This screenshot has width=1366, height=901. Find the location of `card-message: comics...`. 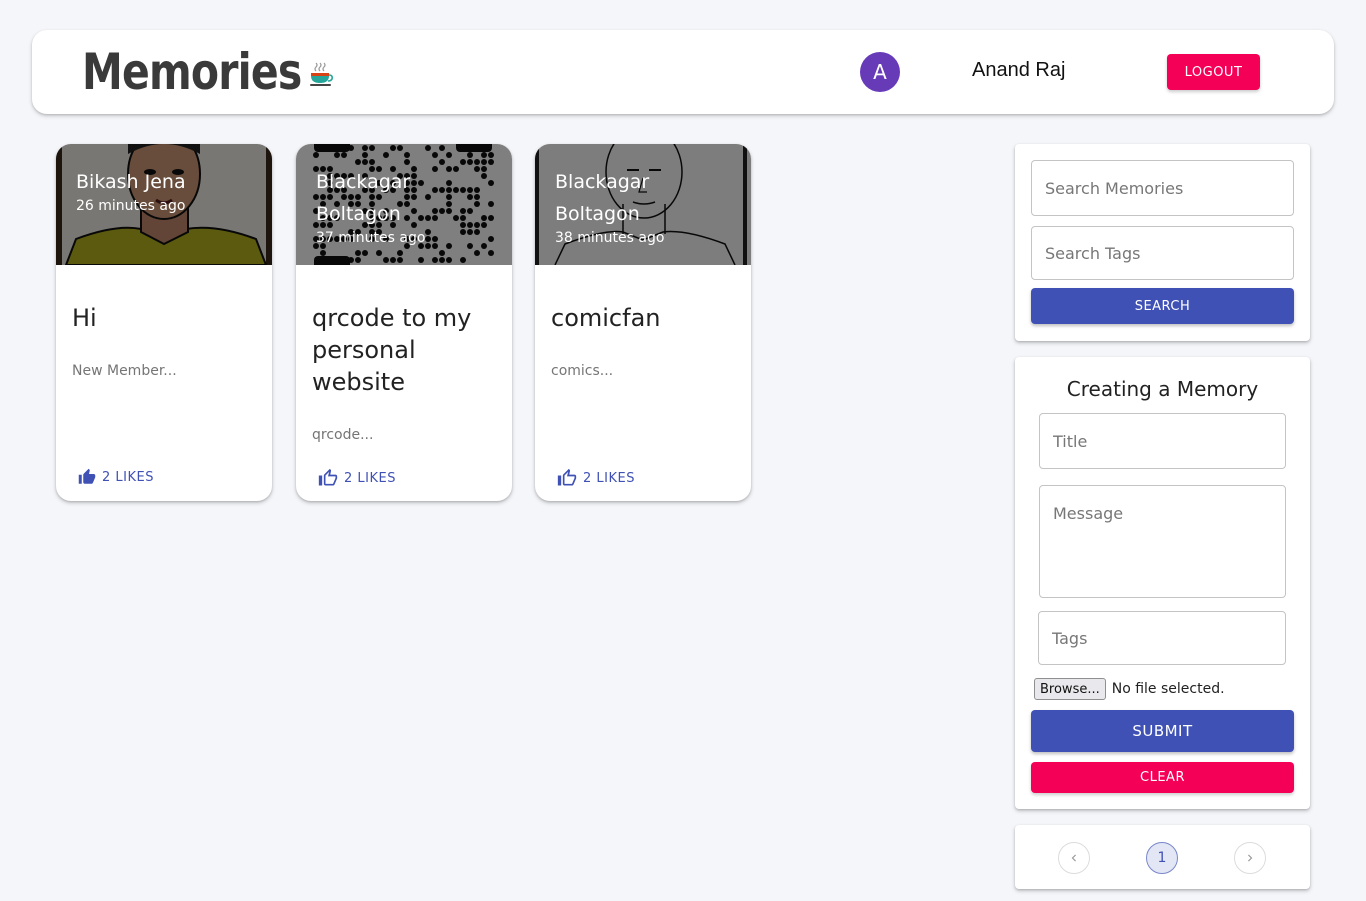

card-message: comics... is located at coordinates (582, 371).